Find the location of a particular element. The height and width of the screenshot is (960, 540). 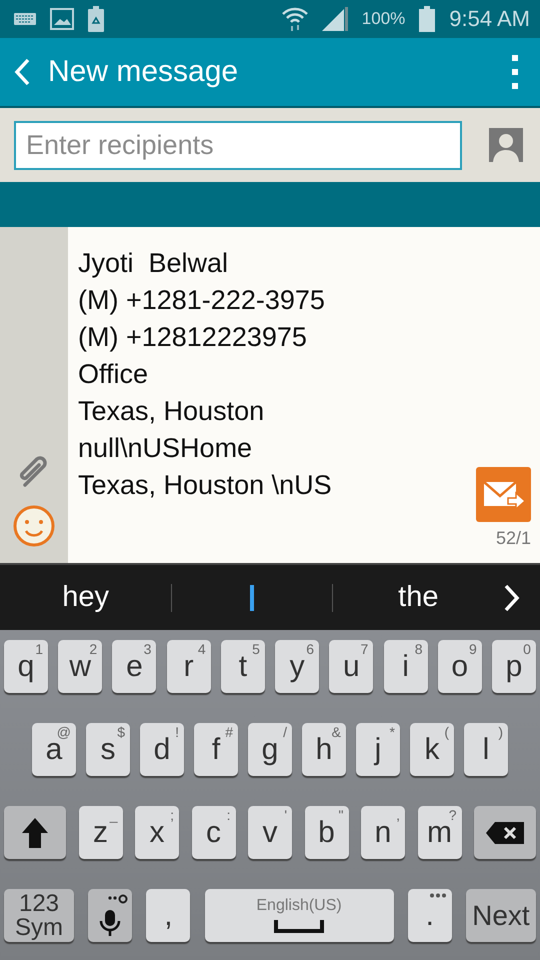

message-text-line: Jyoti Belwal is located at coordinates (154, 263).